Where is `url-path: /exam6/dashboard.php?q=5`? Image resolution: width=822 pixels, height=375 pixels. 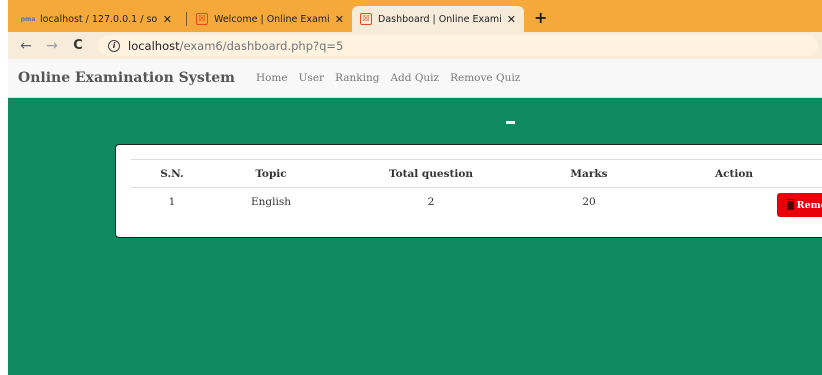
url-path: /exam6/dashboard.php?q=5 is located at coordinates (261, 45).